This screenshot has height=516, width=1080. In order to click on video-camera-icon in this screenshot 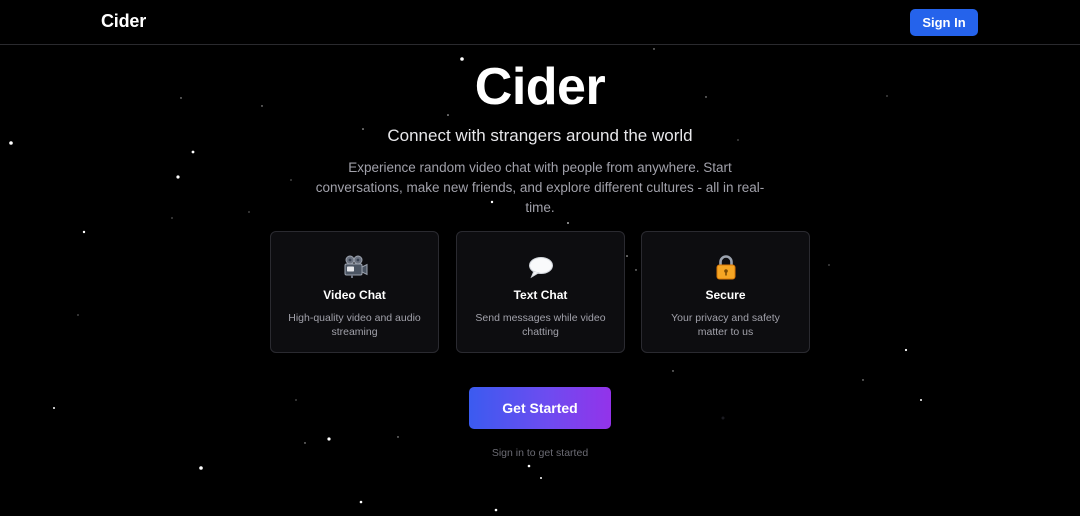, I will do `click(355, 266)`.